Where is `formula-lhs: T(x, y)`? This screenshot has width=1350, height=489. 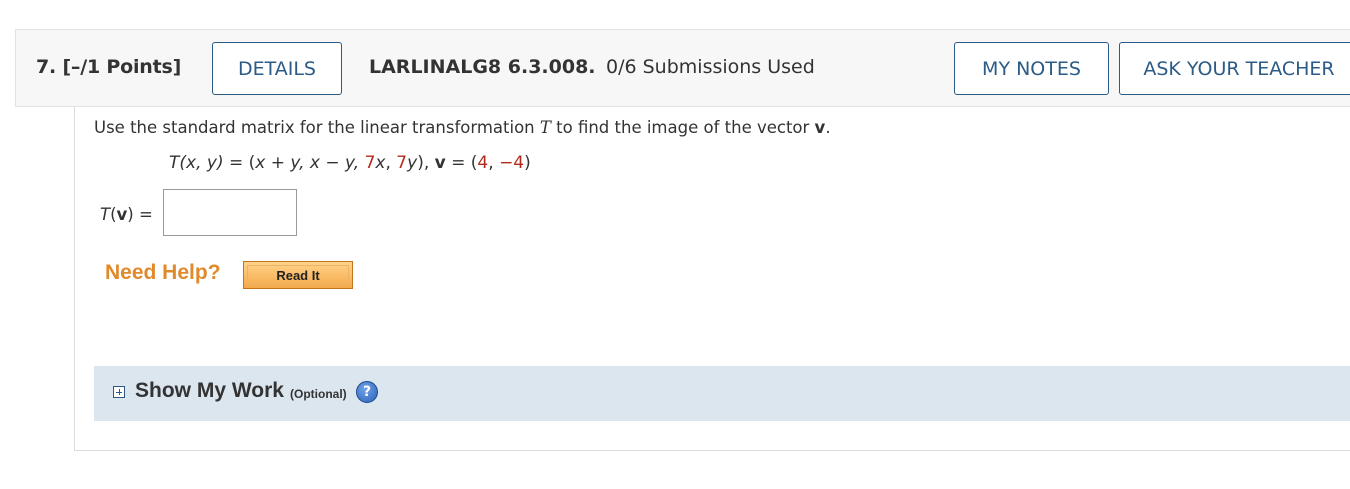 formula-lhs: T(x, y) is located at coordinates (196, 163).